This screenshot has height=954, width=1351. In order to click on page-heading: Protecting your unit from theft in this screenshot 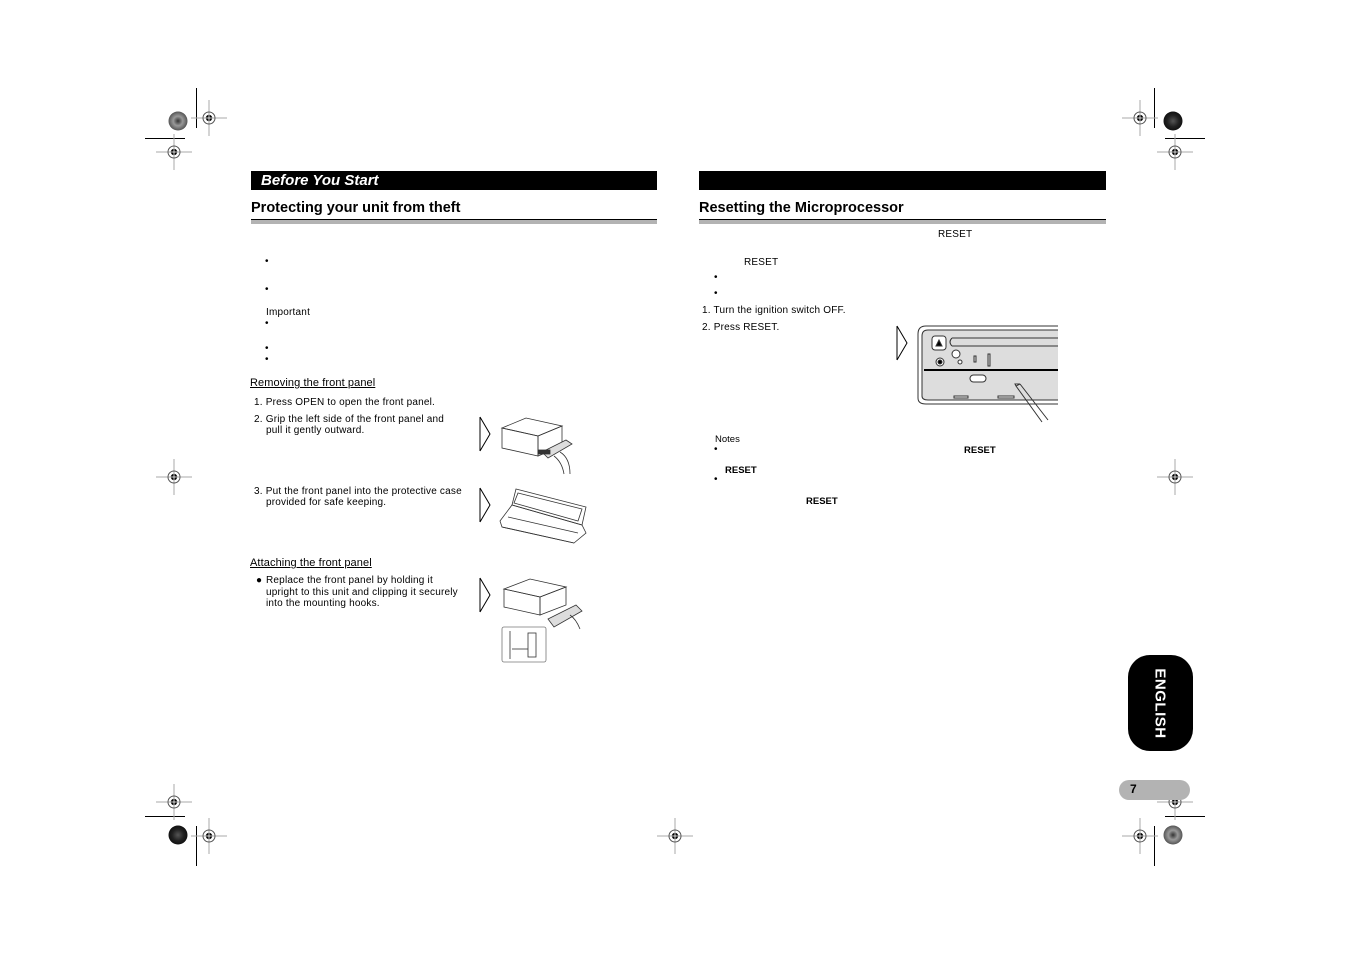, I will do `click(356, 208)`.